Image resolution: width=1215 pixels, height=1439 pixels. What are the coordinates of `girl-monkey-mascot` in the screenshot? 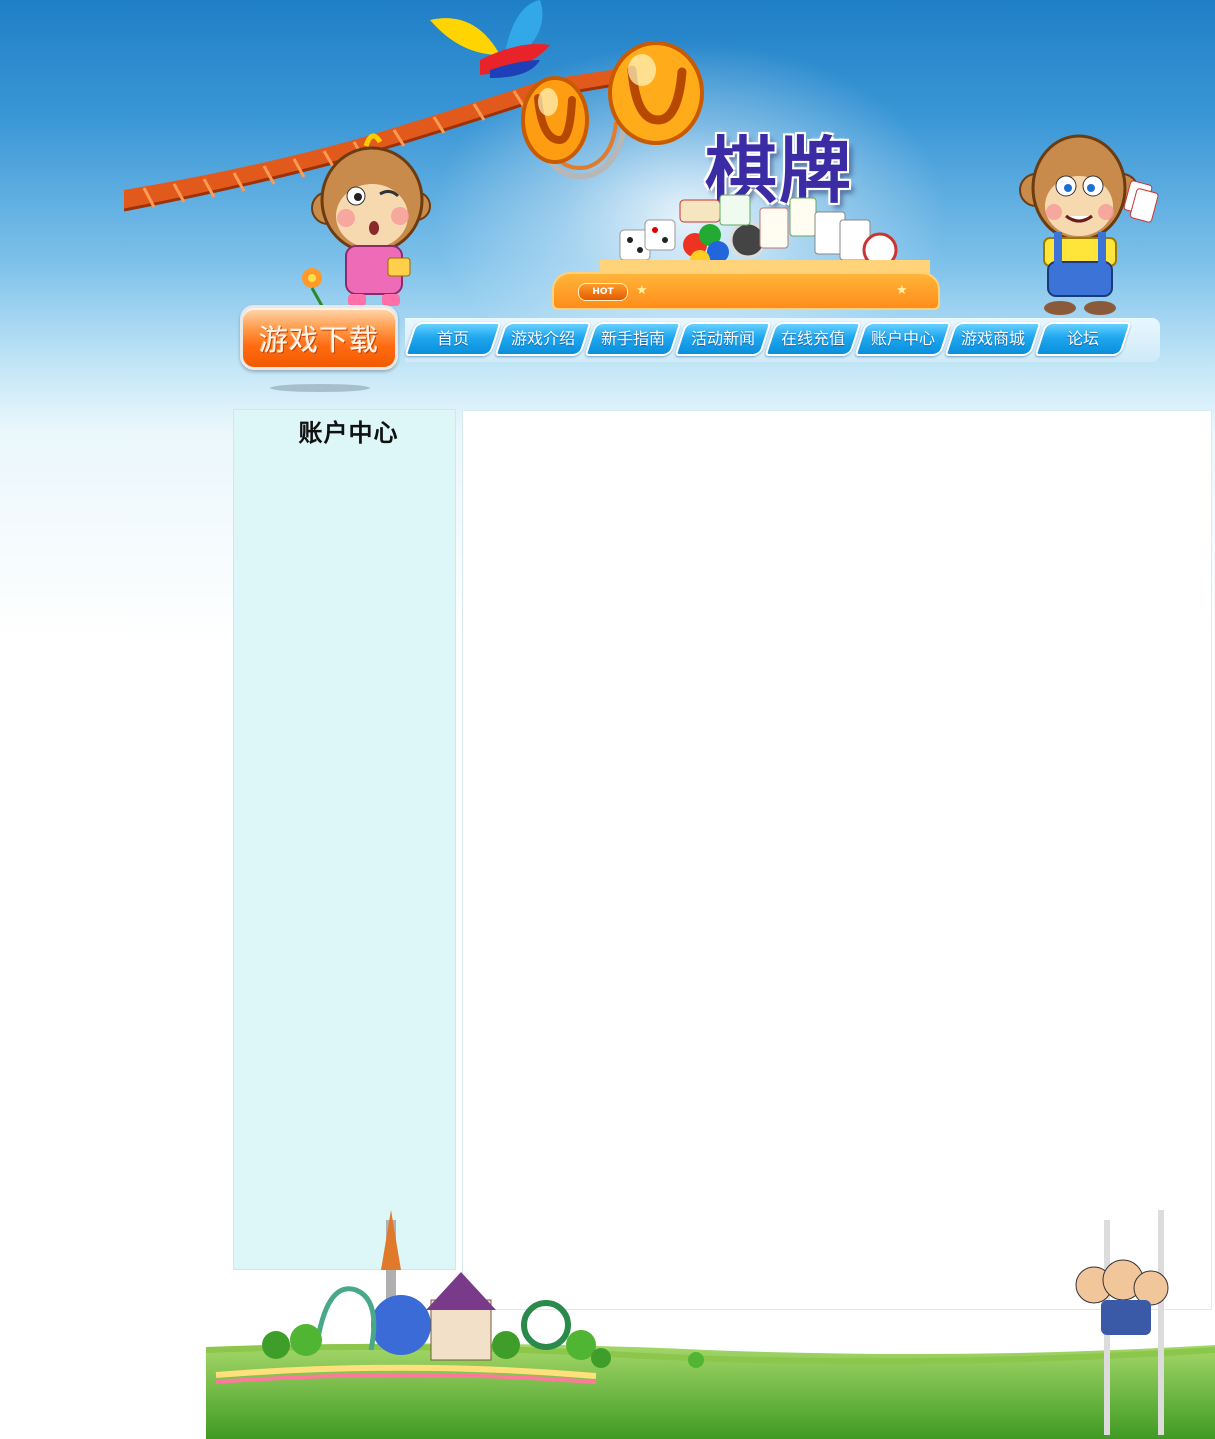 It's located at (366, 223).